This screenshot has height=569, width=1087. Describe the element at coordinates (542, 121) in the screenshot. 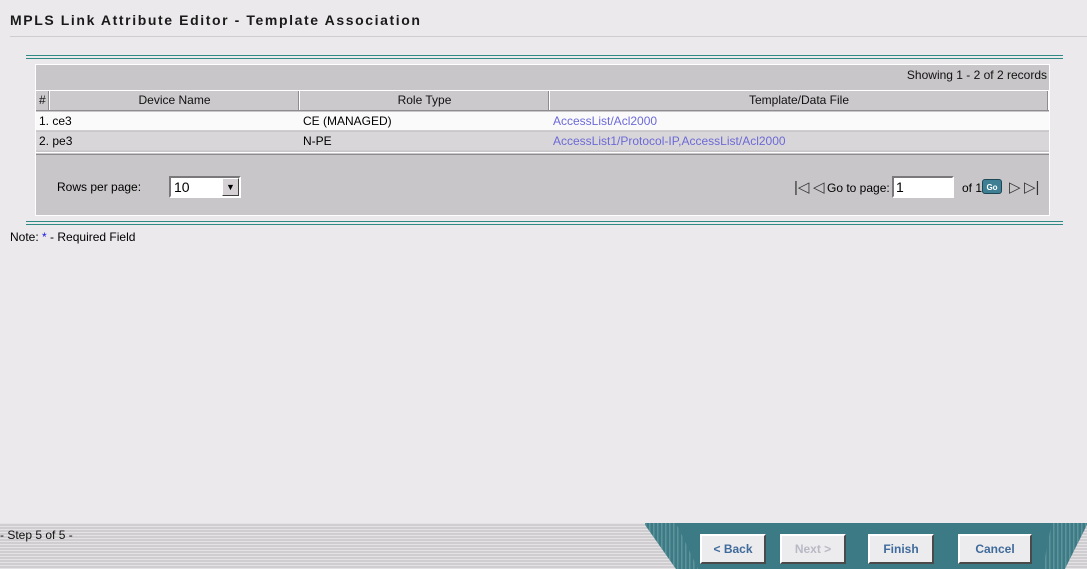

I see `table-row: 1. ce3 CE (MANAGED) AccessList/Acl2000` at that location.